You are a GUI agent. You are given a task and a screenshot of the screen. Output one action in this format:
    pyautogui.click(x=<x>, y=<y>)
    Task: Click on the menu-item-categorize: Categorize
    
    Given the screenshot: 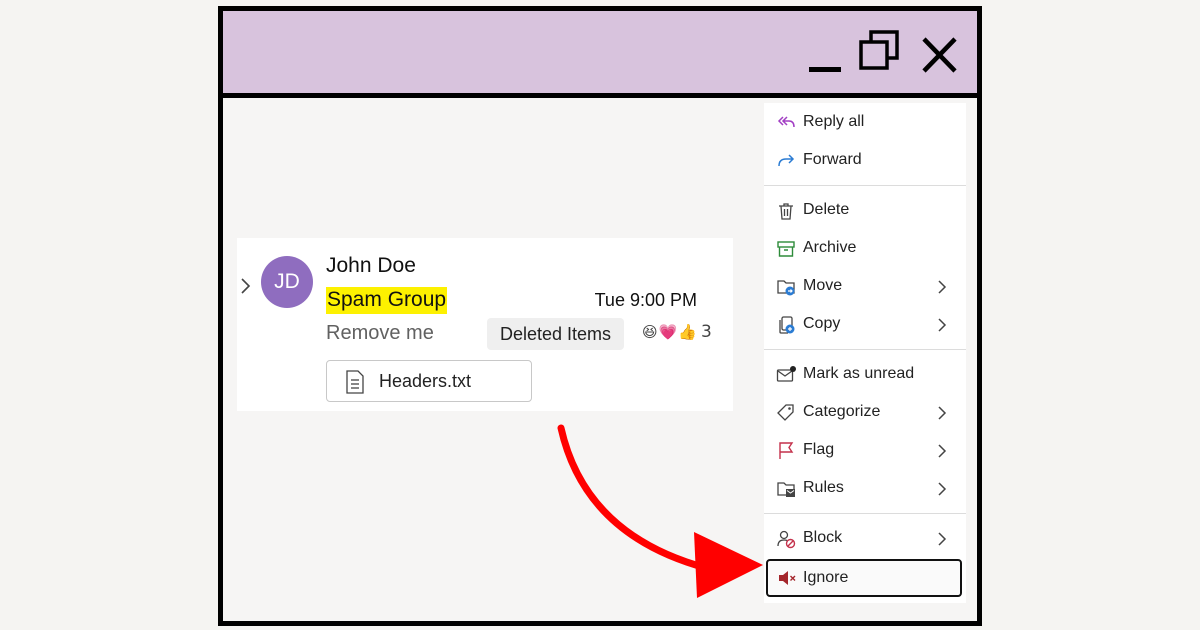 What is the action you would take?
    pyautogui.click(x=865, y=413)
    